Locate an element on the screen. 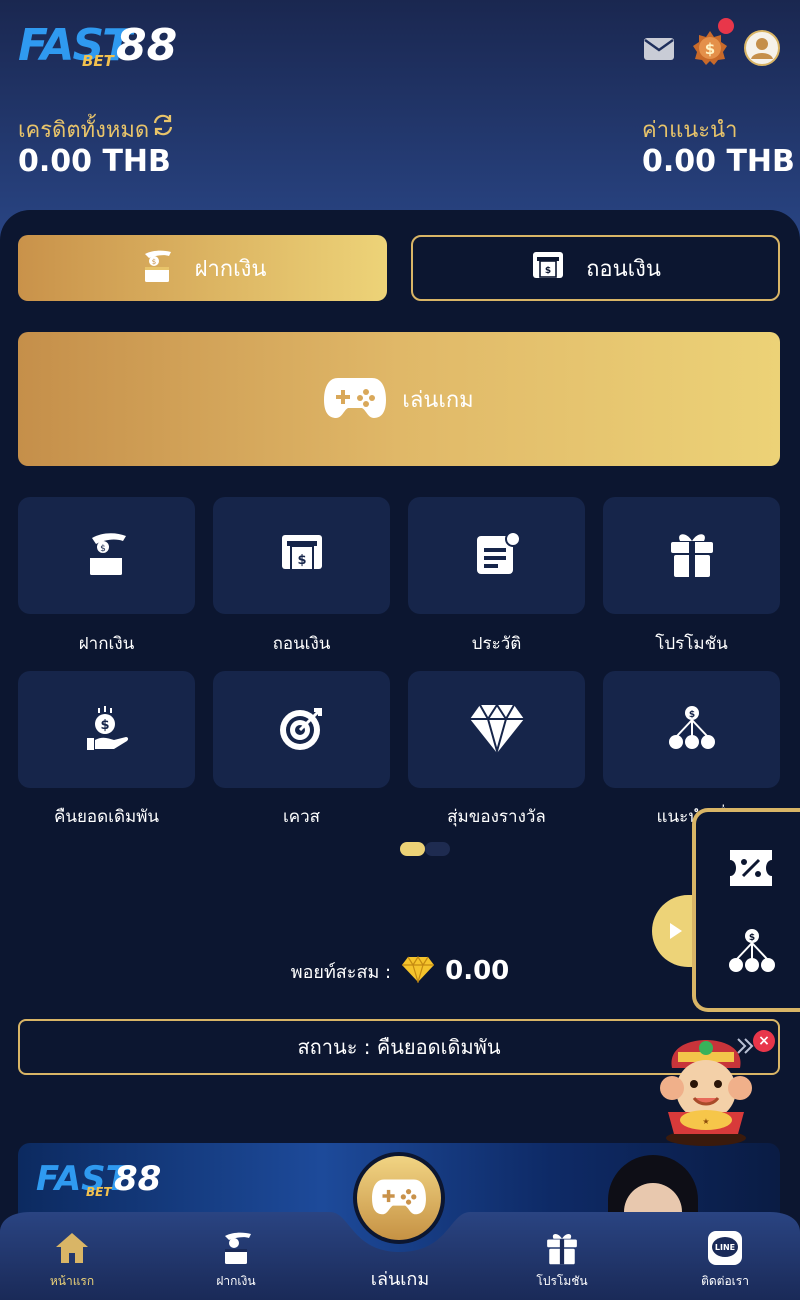 This screenshot has height=1300, width=800. diamond-icon is located at coordinates (497, 730).